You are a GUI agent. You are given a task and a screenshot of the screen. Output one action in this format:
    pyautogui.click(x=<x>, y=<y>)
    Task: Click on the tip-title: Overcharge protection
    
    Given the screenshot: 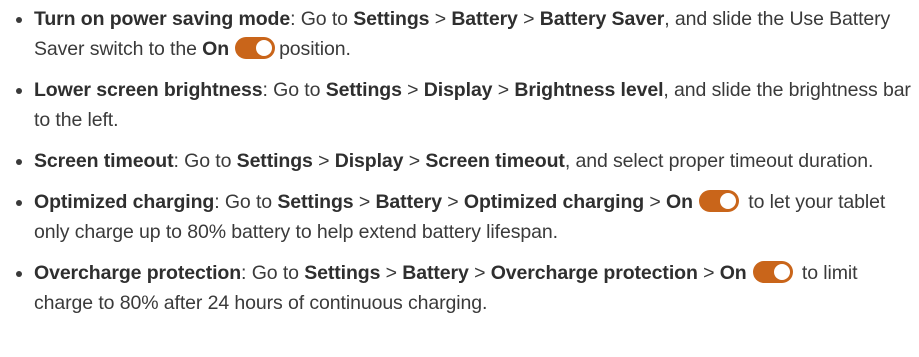 What is the action you would take?
    pyautogui.click(x=138, y=273)
    